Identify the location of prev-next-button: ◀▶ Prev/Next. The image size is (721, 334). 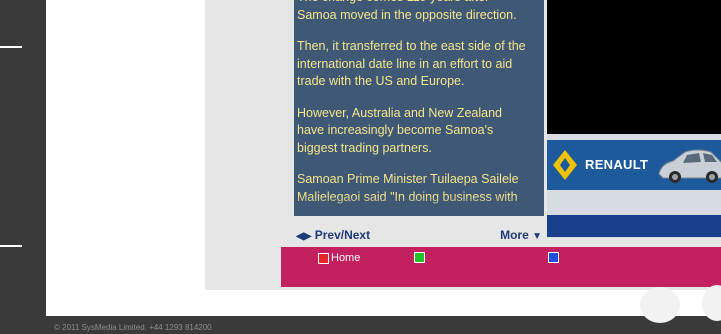
(333, 235).